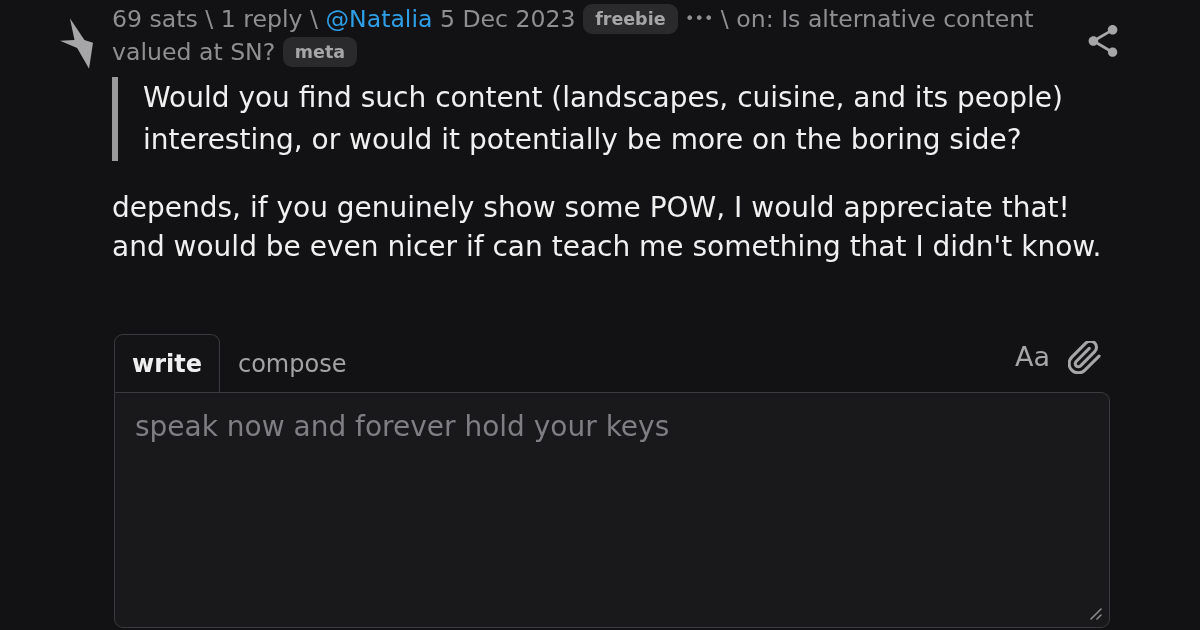 The width and height of the screenshot is (1200, 630). Describe the element at coordinates (194, 52) in the screenshot. I see `parent-post-link: valued at SN?` at that location.